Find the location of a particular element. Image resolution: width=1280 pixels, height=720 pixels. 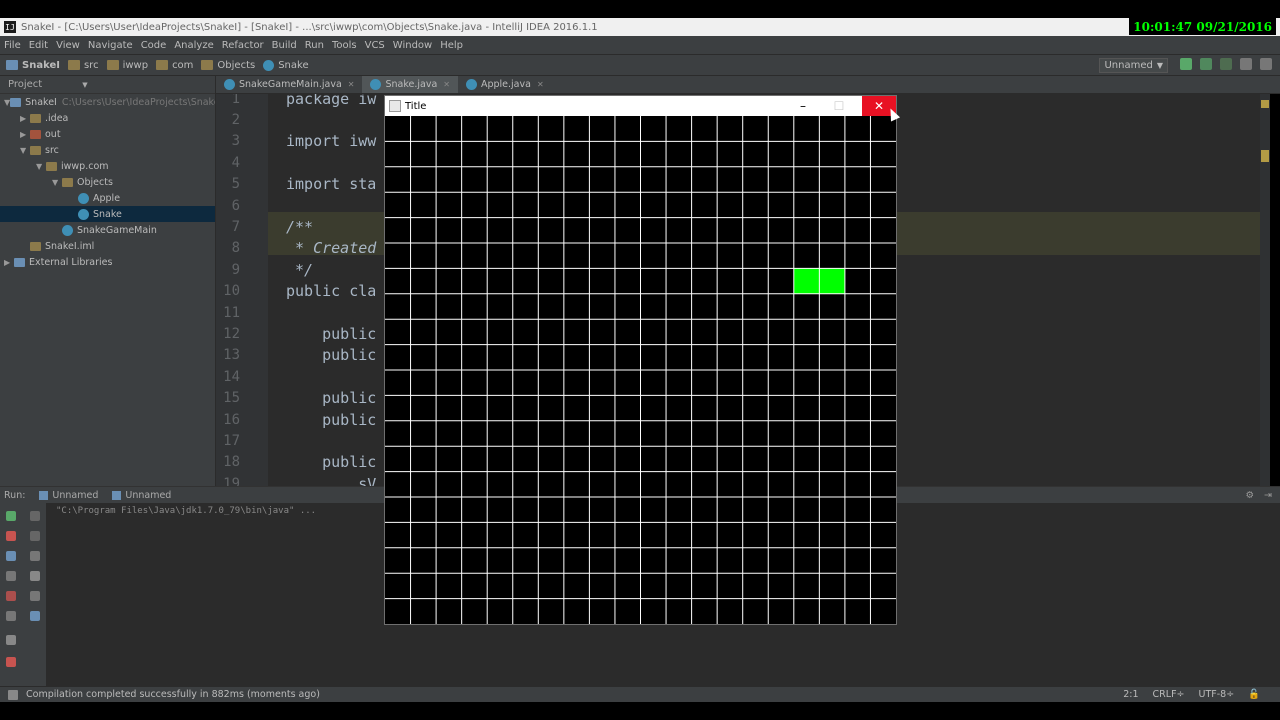

wrap-icon is located at coordinates (35, 556).